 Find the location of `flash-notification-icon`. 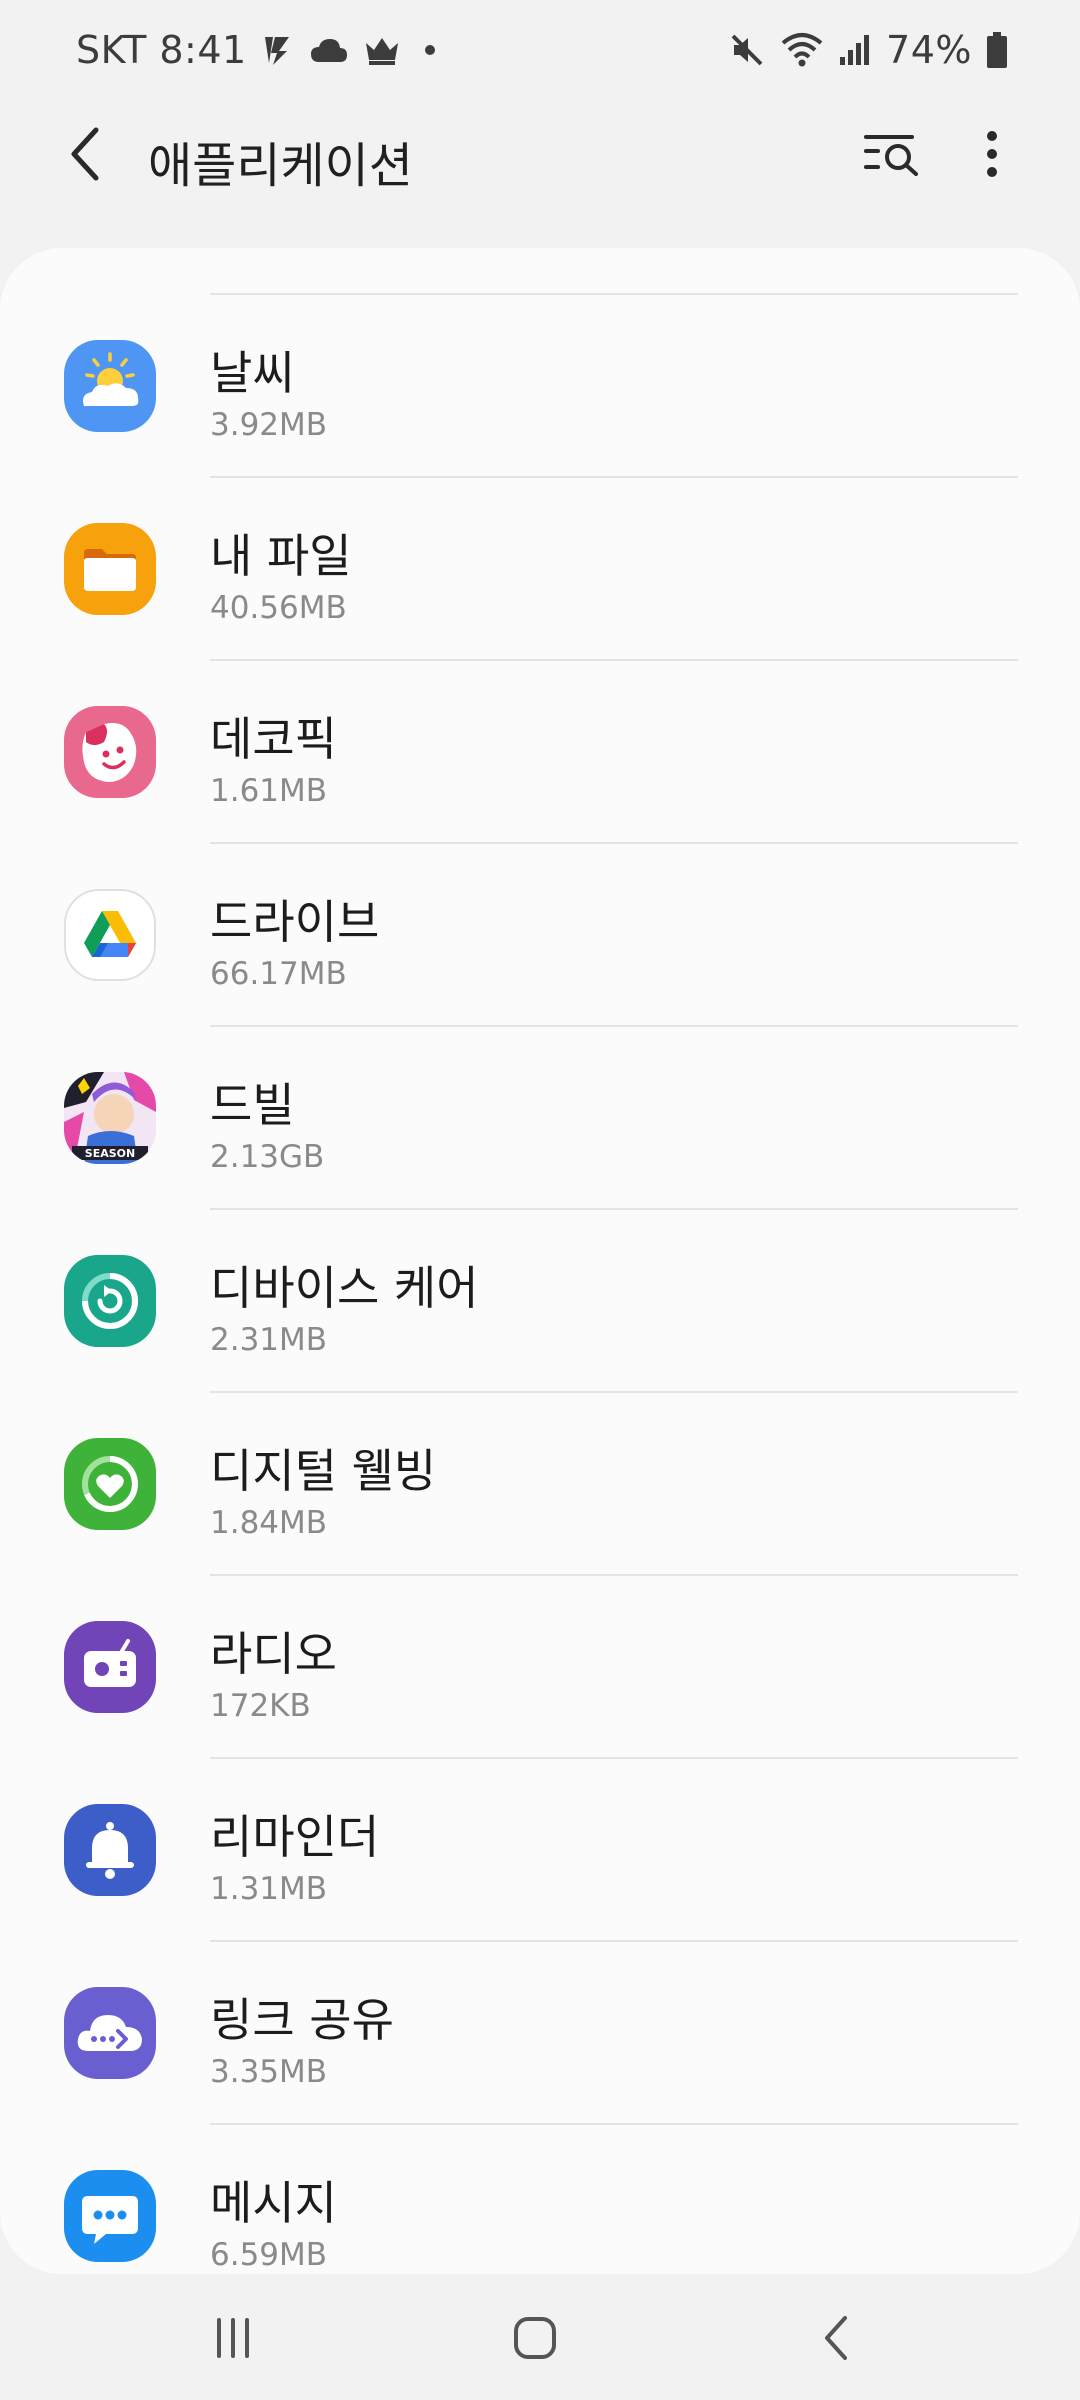

flash-notification-icon is located at coordinates (278, 50).